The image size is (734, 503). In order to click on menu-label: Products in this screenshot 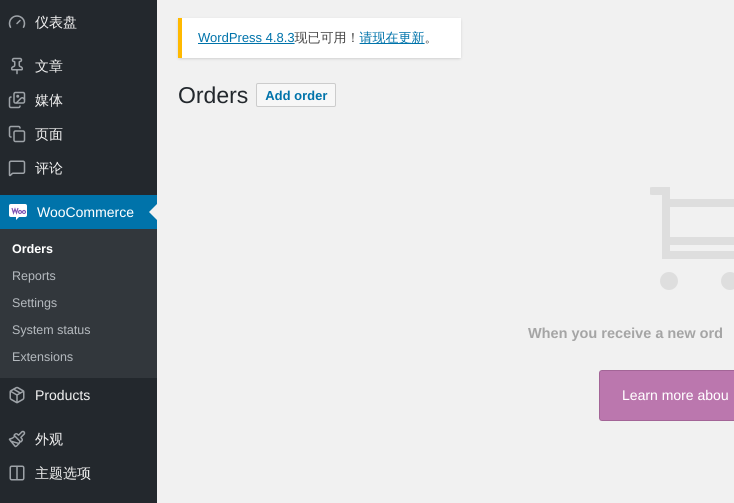, I will do `click(62, 395)`.